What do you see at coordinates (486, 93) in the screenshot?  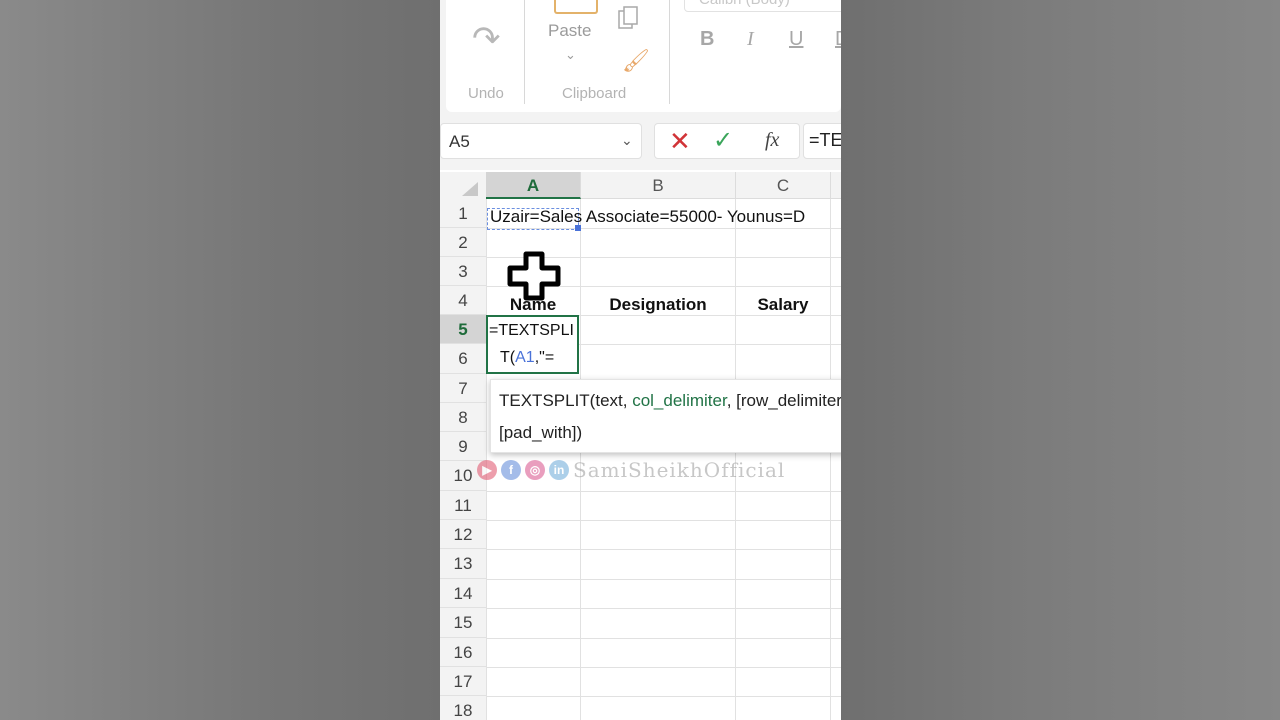 I see `undo-group-label: Undo` at bounding box center [486, 93].